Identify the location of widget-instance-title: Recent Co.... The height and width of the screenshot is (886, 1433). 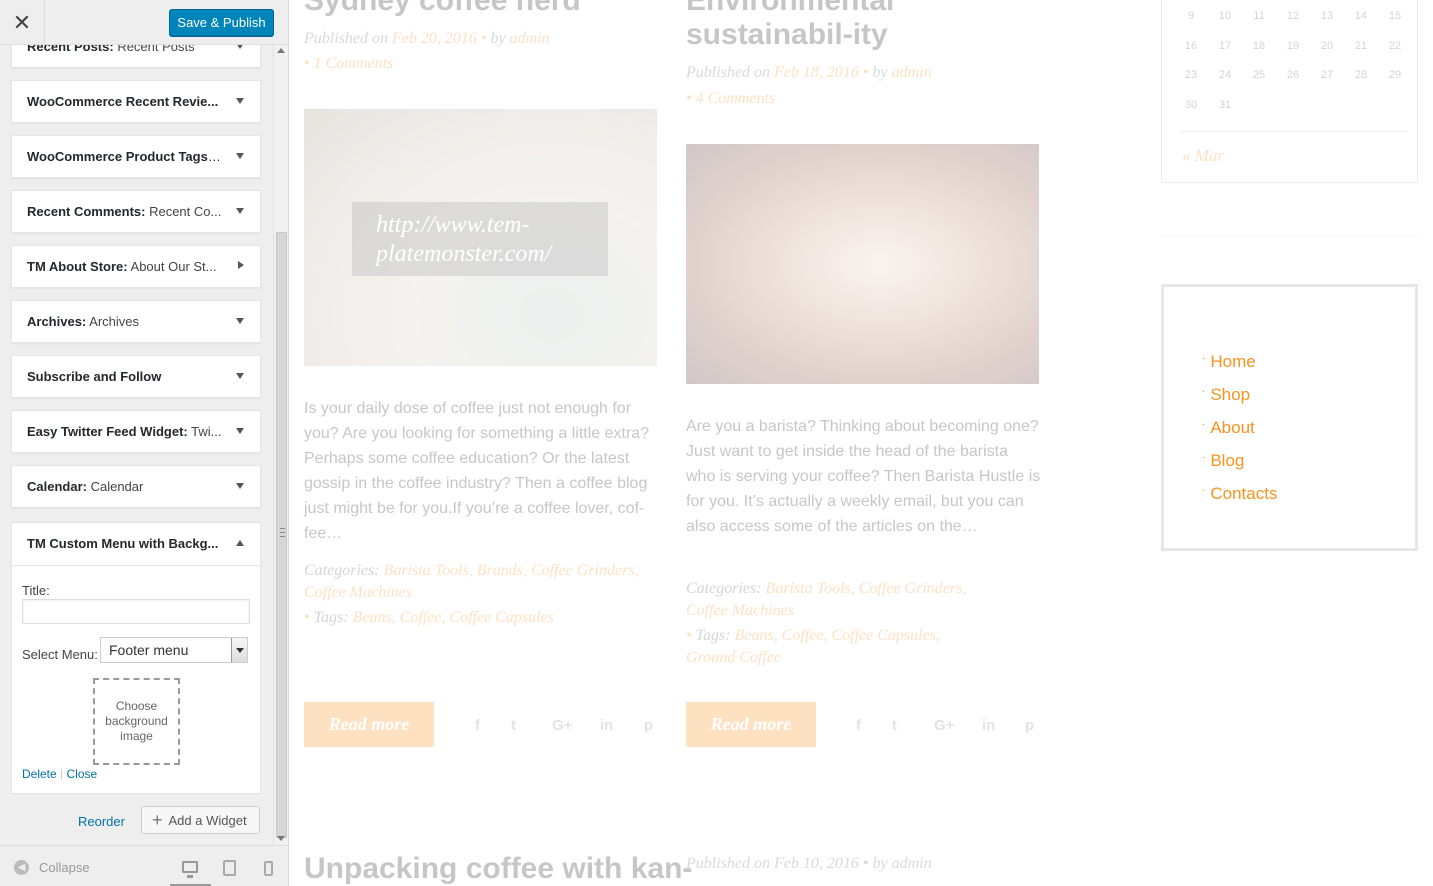
(183, 211).